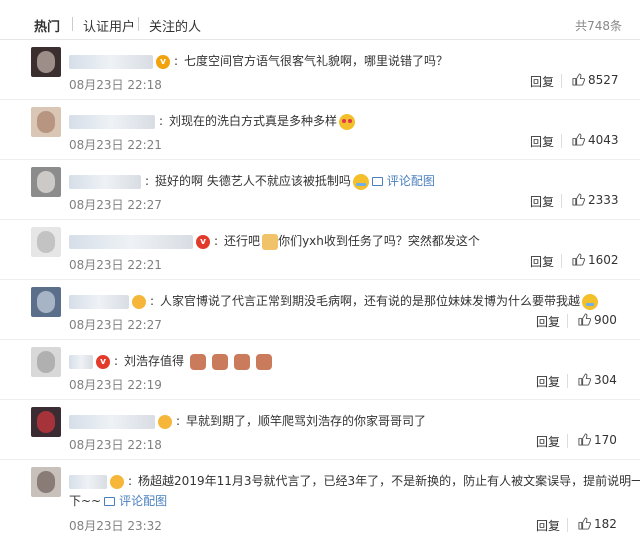  Describe the element at coordinates (603, 200) in the screenshot. I see `like-count: 2333` at that location.